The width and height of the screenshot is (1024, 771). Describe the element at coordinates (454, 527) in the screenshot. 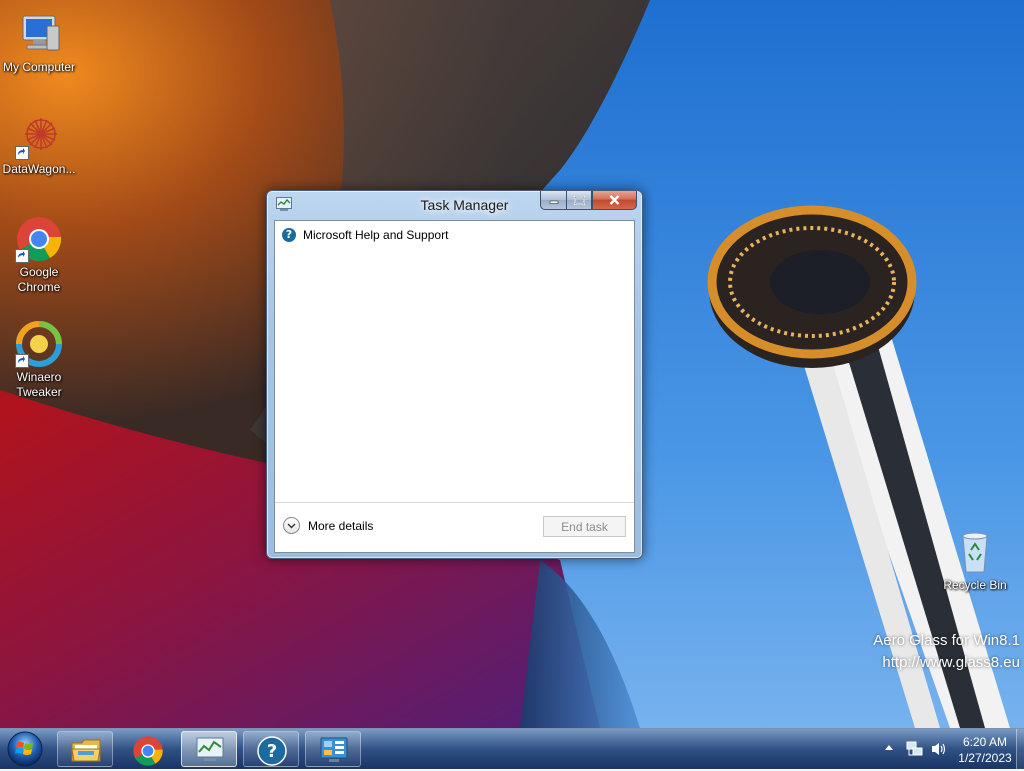

I see `task-manager-footer: More details End task` at that location.